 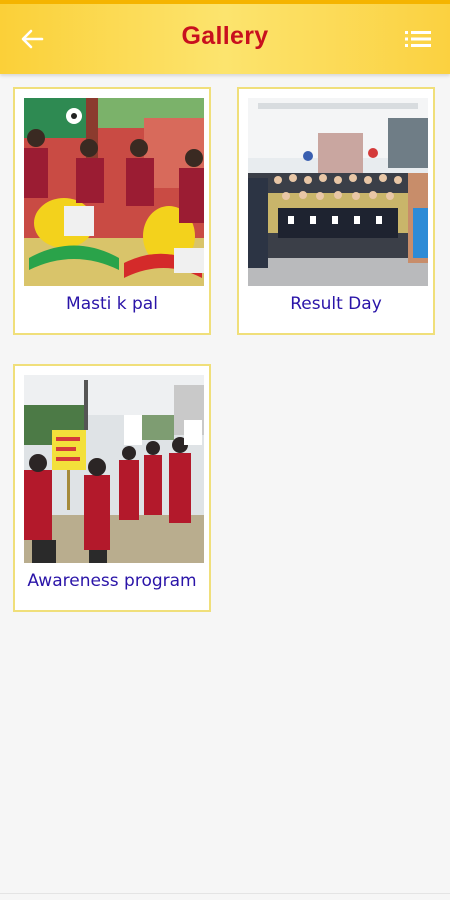 I want to click on album-card: Awareness program, so click(x=112, y=488).